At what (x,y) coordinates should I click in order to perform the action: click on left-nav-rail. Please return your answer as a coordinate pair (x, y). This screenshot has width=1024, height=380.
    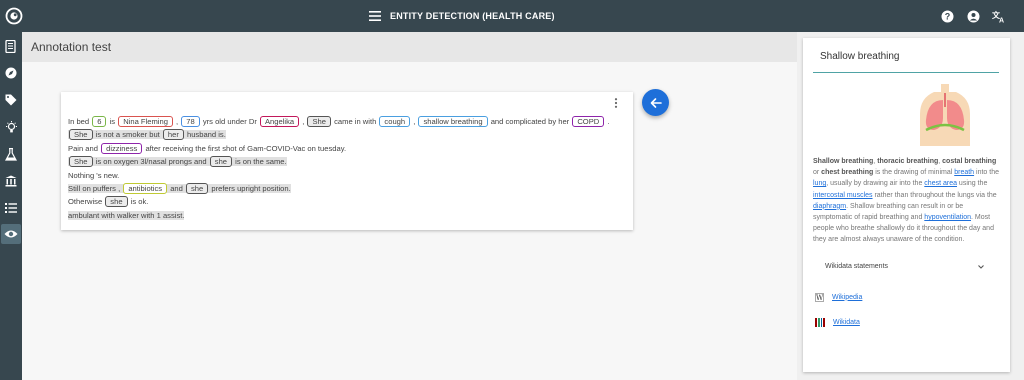
    Looking at the image, I should click on (11, 206).